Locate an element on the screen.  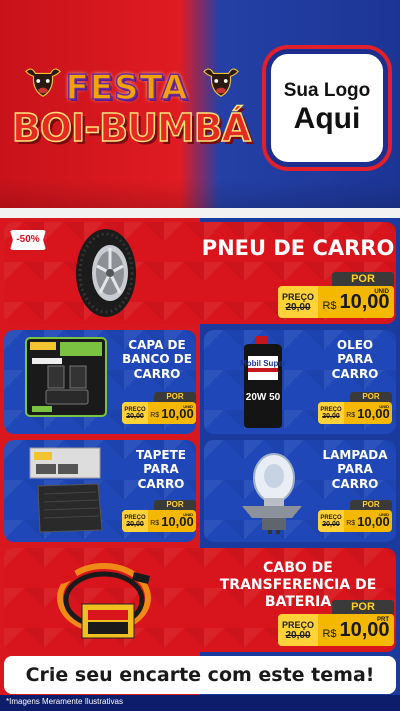
logo-text-line2: Aqui is located at coordinates (327, 118).